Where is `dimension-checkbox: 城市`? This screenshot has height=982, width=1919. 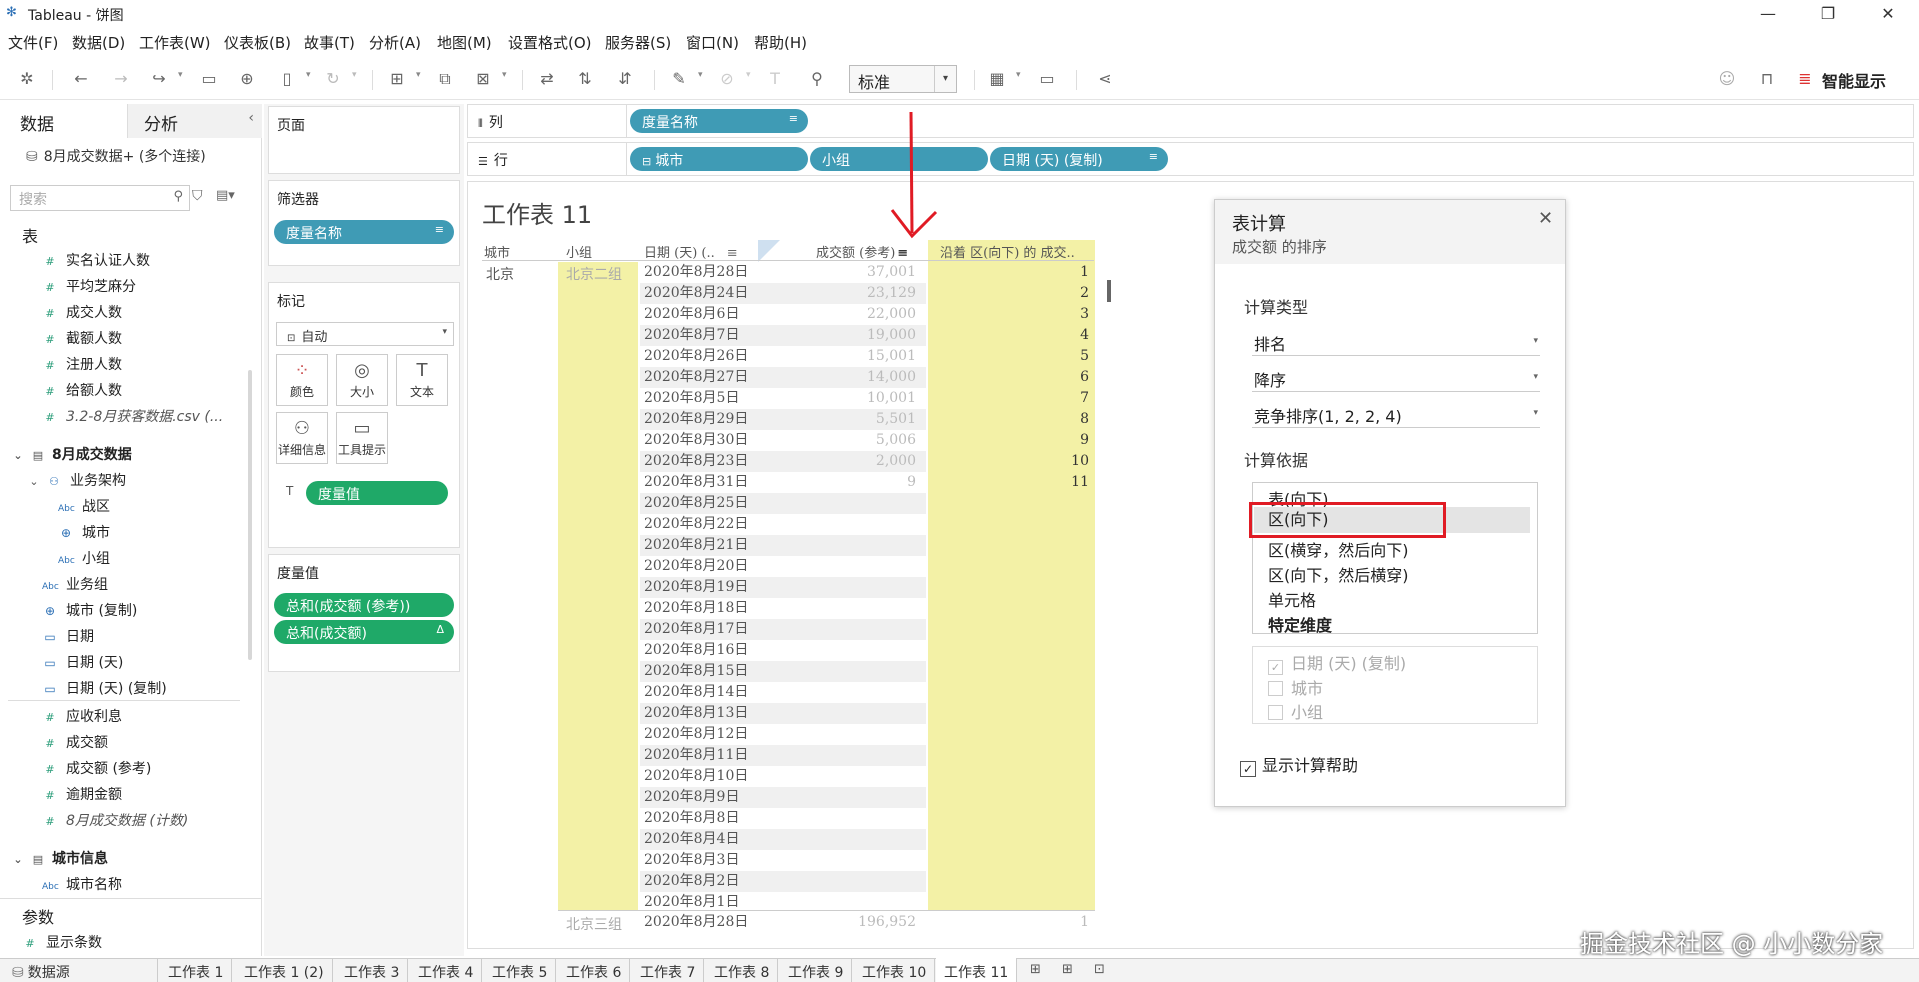 dimension-checkbox: 城市 is located at coordinates (1295, 687).